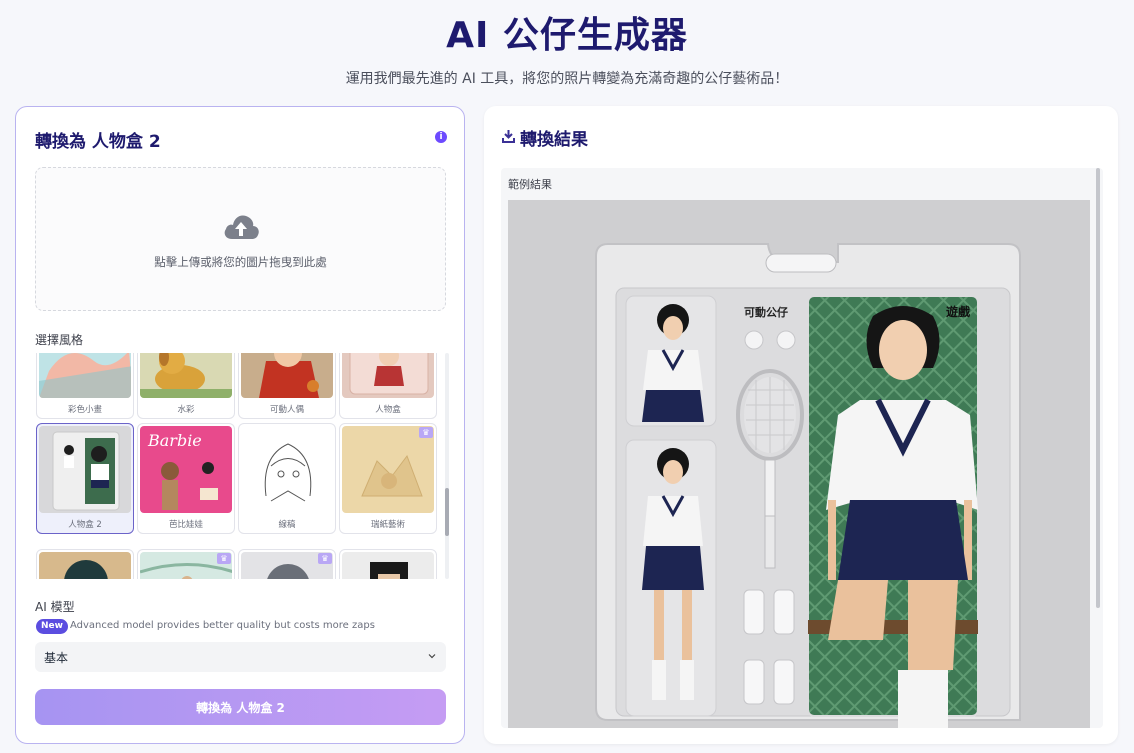 The height and width of the screenshot is (753, 1134). I want to click on style-name: 彩色小畫, so click(84, 410).